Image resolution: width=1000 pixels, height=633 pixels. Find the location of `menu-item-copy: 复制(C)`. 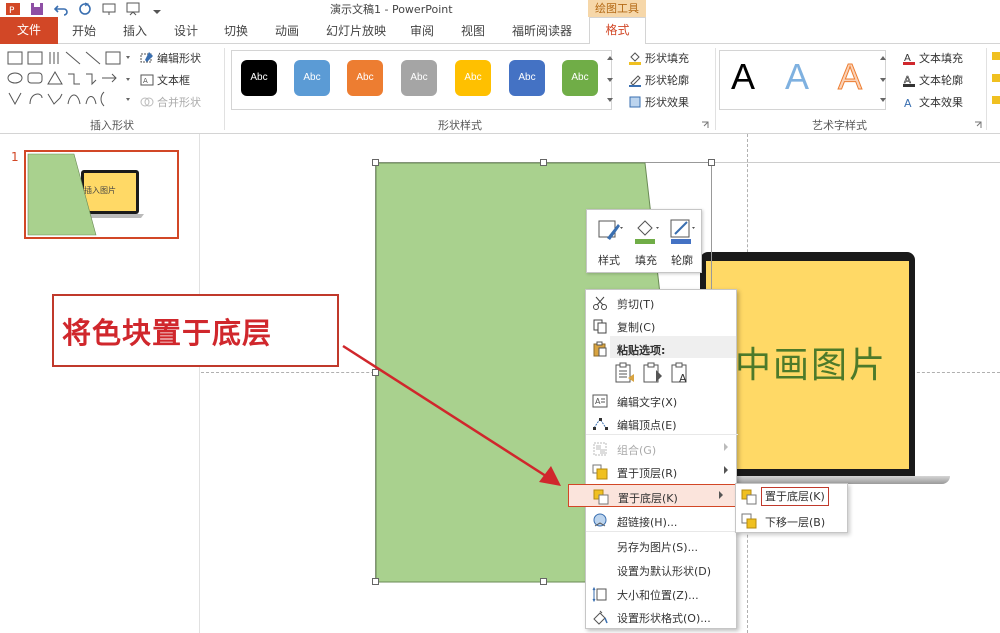

menu-item-copy: 复制(C) is located at coordinates (662, 325).